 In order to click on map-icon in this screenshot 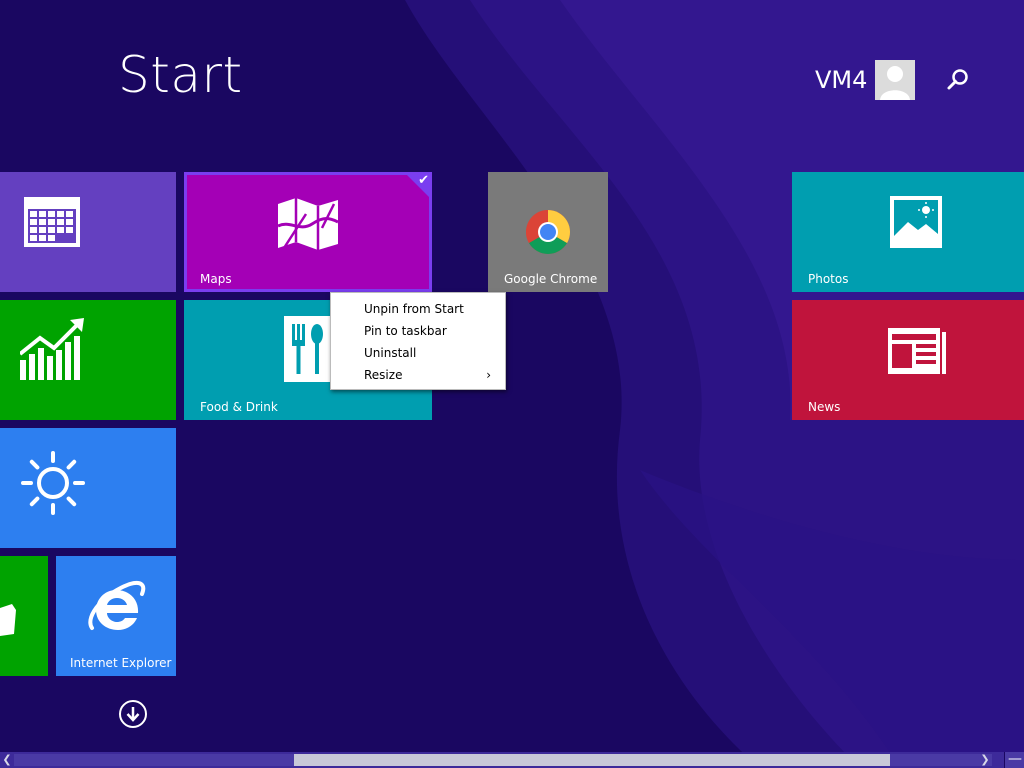, I will do `click(308, 224)`.